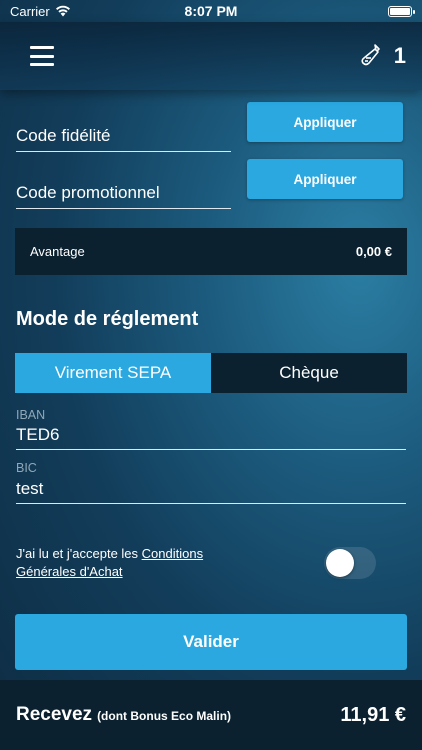  I want to click on payment-mode-selector: Virement SEPA Chèque, so click(211, 373).